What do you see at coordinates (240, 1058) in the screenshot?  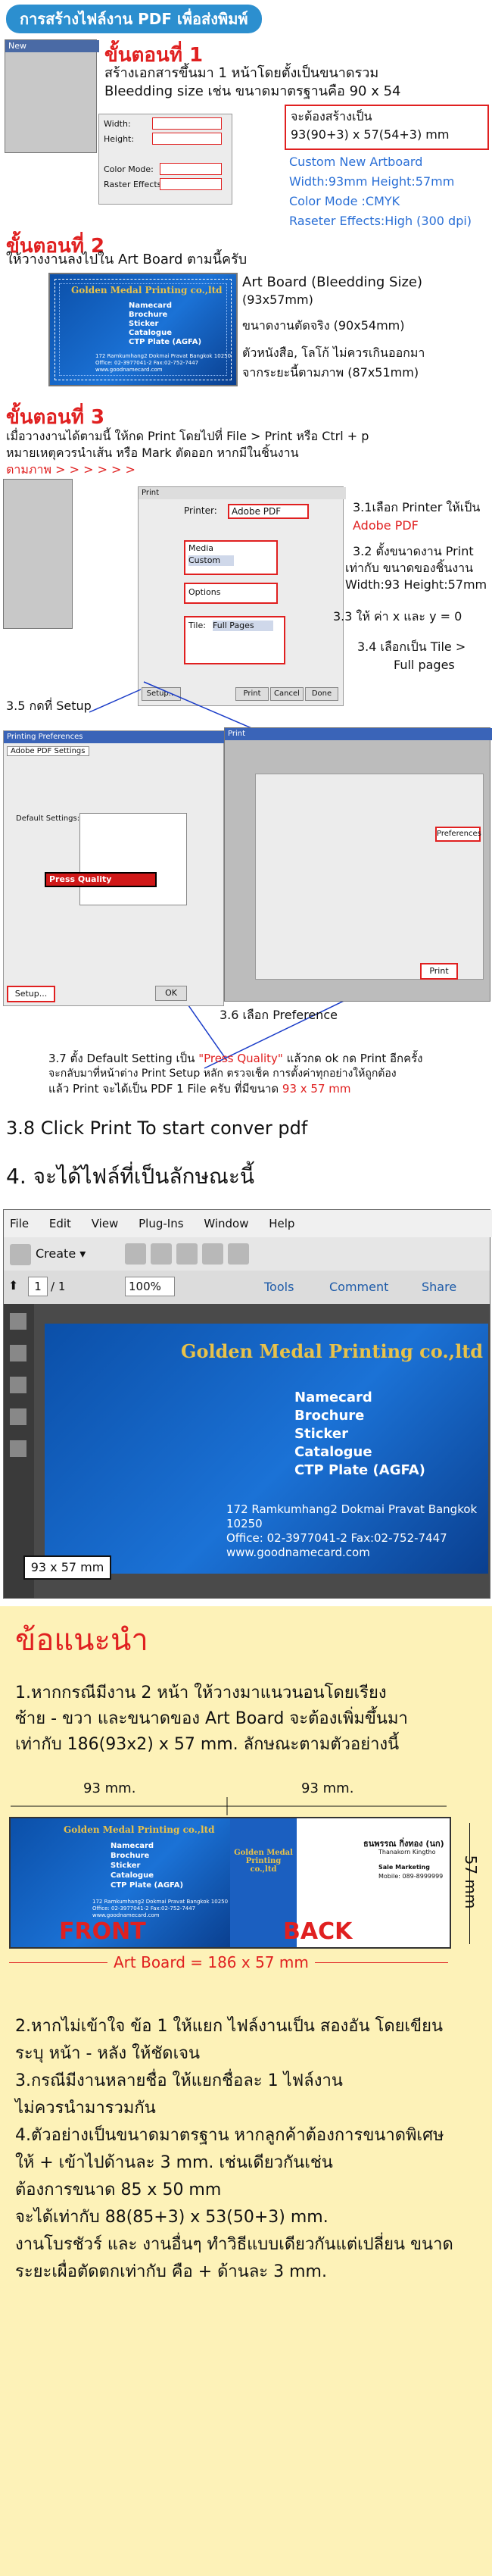 I see `note-3-7-press-quality: "Press Quality"` at bounding box center [240, 1058].